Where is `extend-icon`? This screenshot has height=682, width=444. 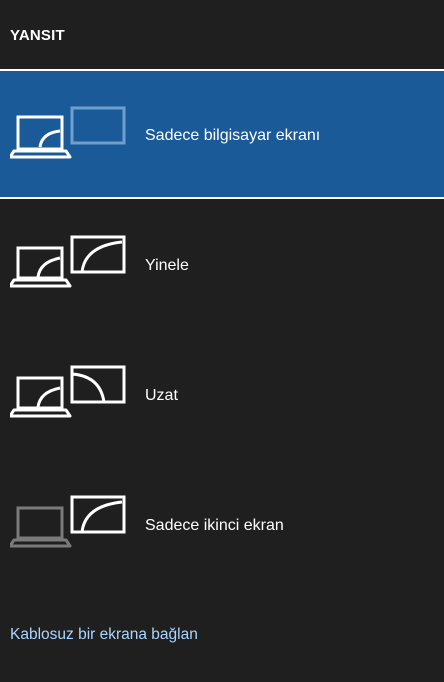
extend-icon is located at coordinates (69, 392).